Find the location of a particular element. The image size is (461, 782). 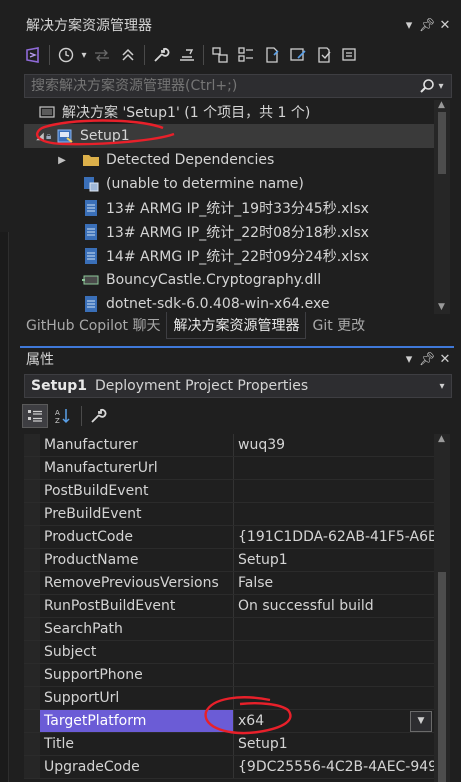

search-input is located at coordinates (219, 86).